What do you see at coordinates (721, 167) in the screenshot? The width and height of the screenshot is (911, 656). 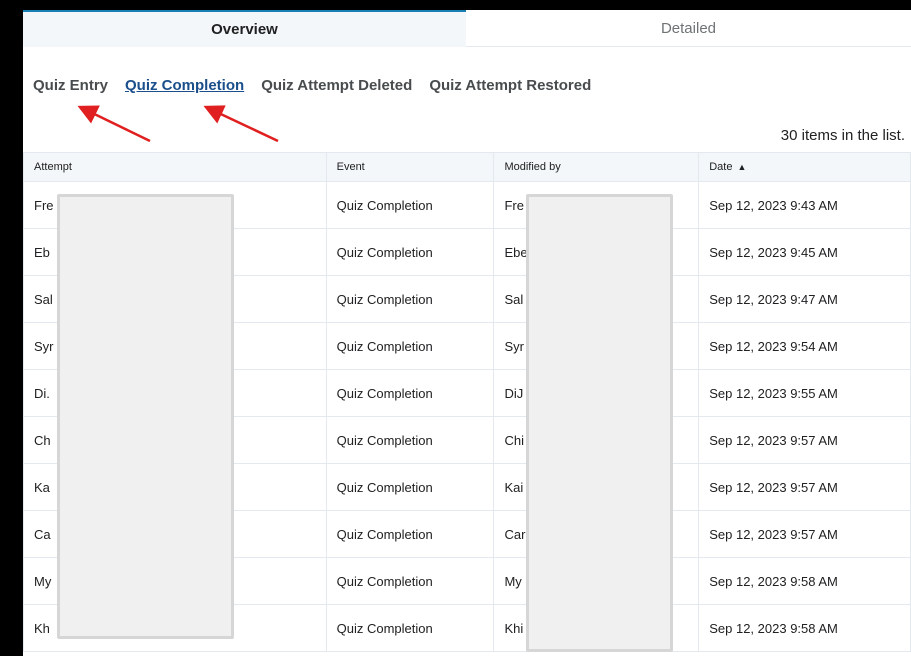 I see `header-date-label: Date` at bounding box center [721, 167].